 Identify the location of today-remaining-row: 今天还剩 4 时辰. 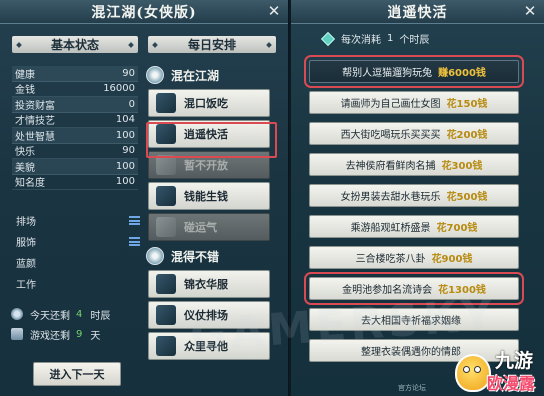
(76, 314).